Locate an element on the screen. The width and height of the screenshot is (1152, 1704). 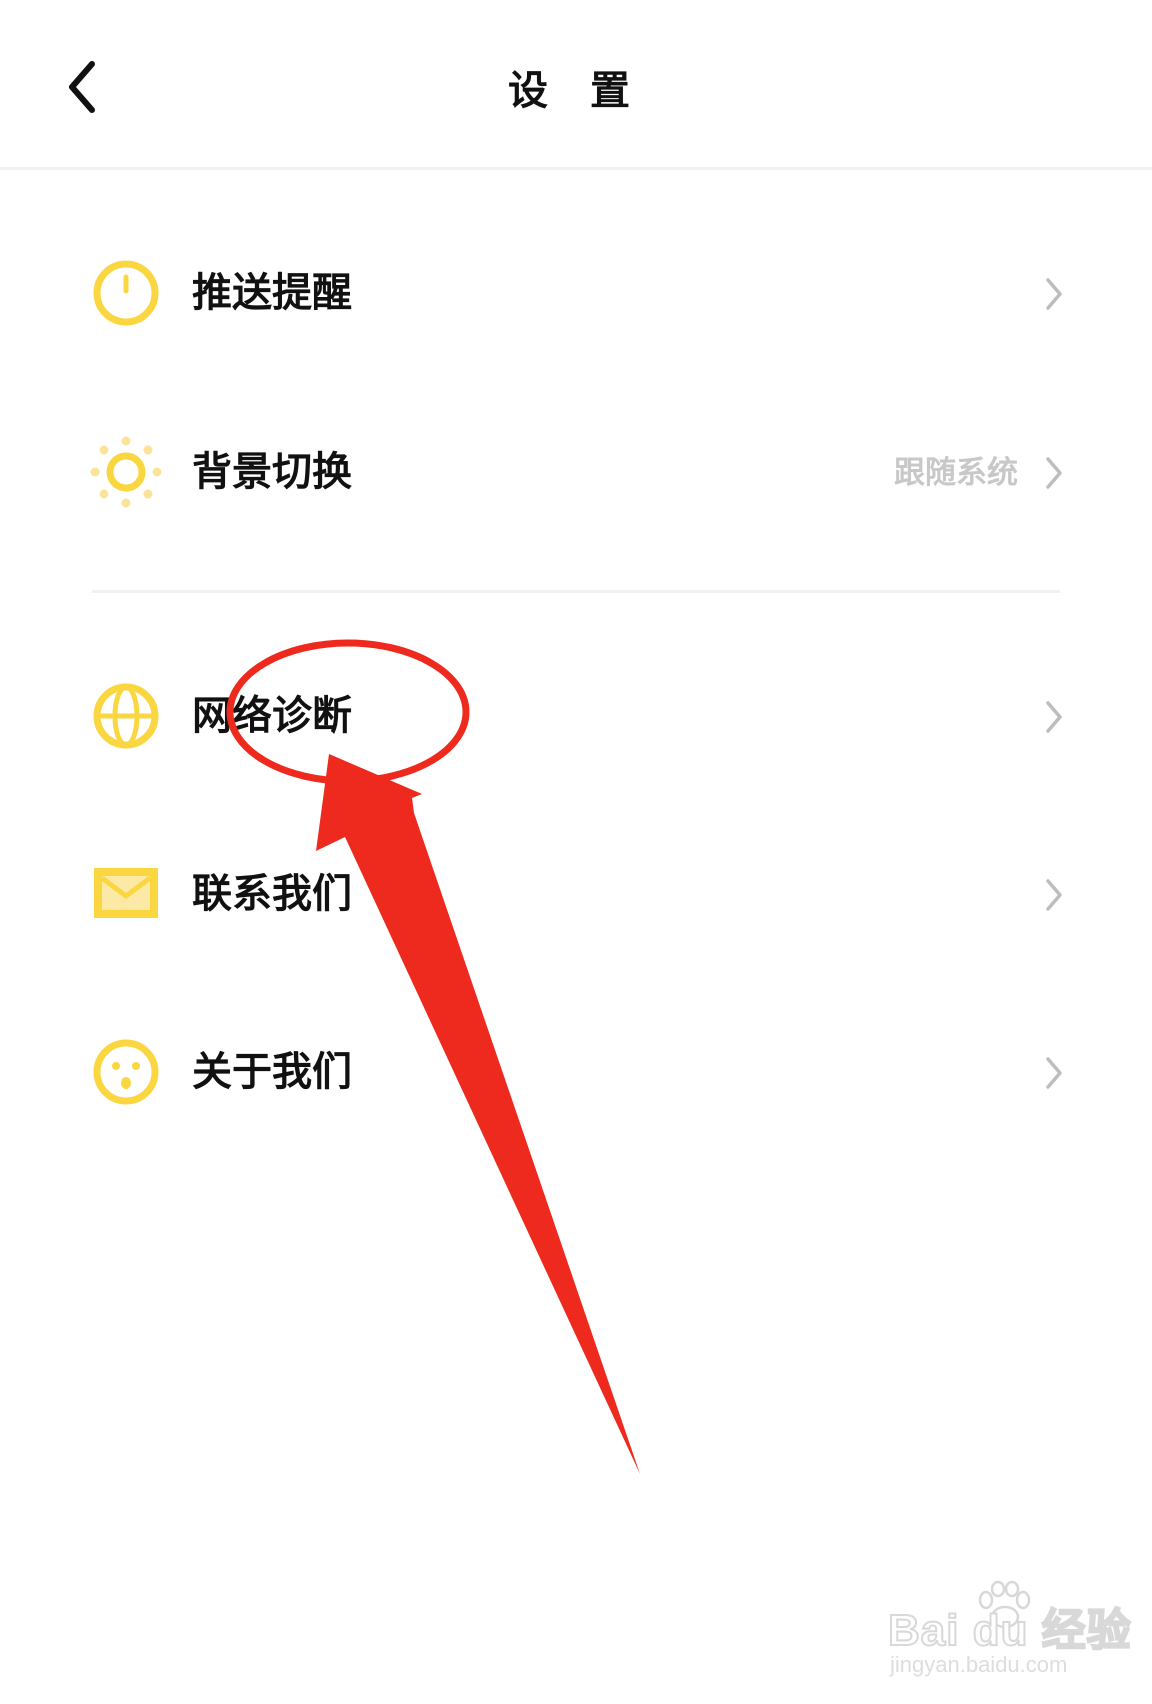
smiley-icon is located at coordinates (126, 1072).